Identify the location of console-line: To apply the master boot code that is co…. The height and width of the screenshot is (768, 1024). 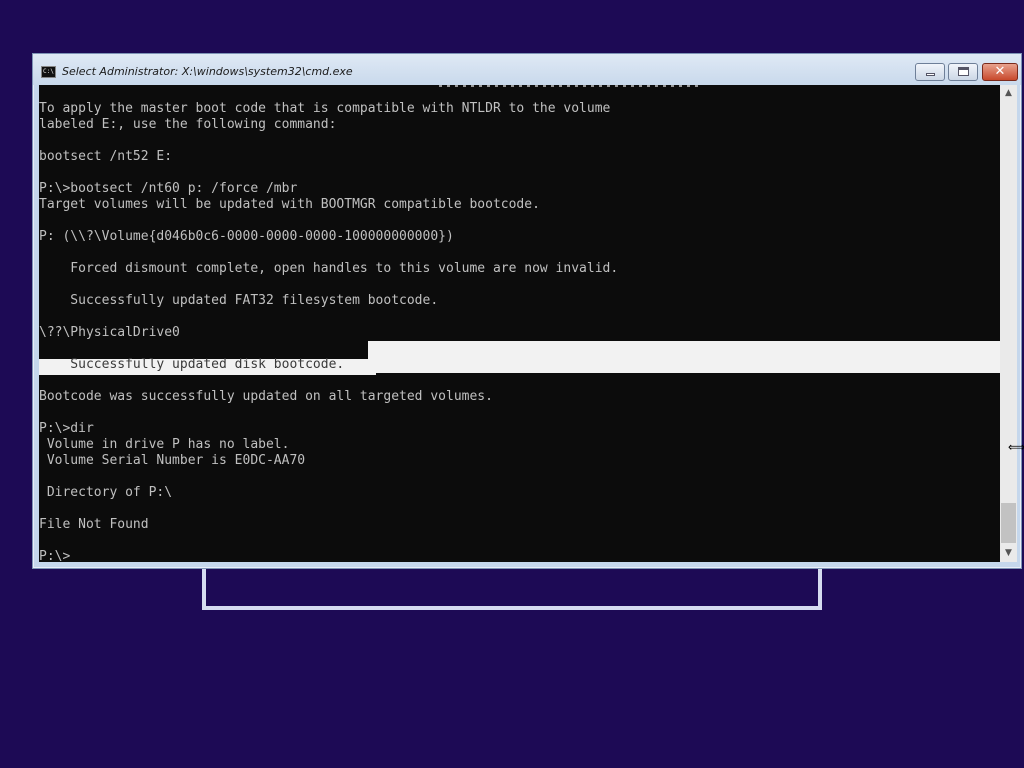
(325, 108).